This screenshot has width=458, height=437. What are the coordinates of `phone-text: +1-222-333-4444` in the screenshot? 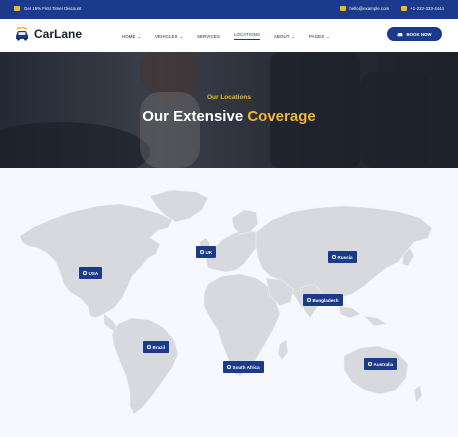 It's located at (427, 8).